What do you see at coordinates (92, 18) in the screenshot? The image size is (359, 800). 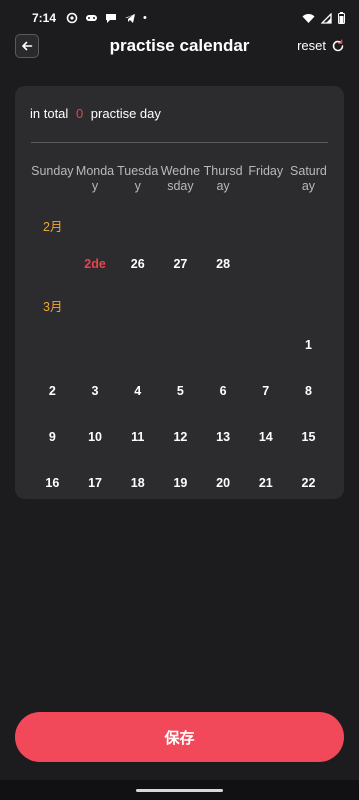 I see `gamepad-icon` at bounding box center [92, 18].